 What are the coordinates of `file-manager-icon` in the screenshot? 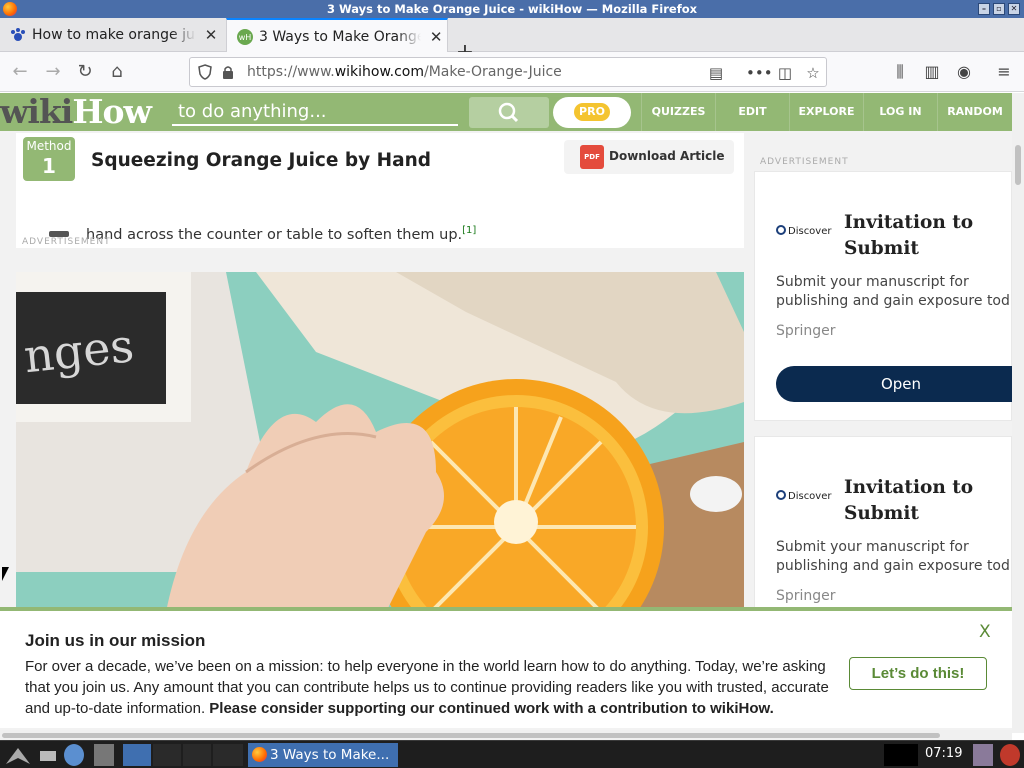 It's located at (104, 755).